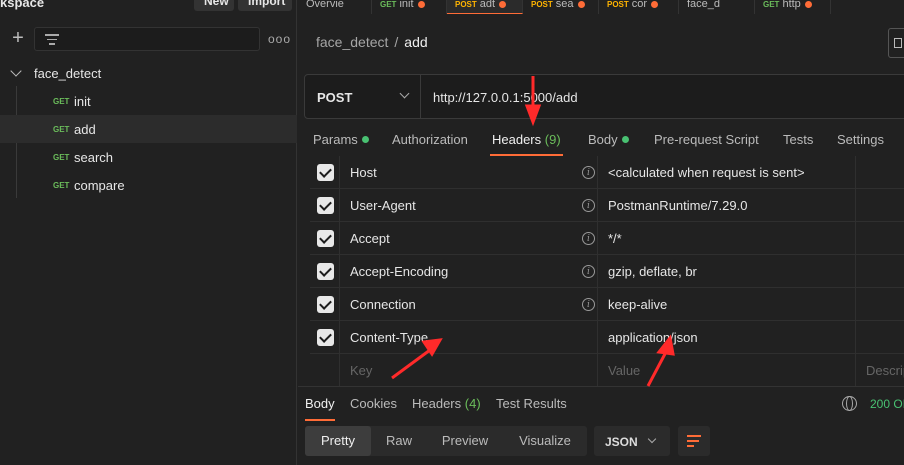  What do you see at coordinates (726, 271) in the screenshot?
I see `value-cell: gzip, deflate, br` at bounding box center [726, 271].